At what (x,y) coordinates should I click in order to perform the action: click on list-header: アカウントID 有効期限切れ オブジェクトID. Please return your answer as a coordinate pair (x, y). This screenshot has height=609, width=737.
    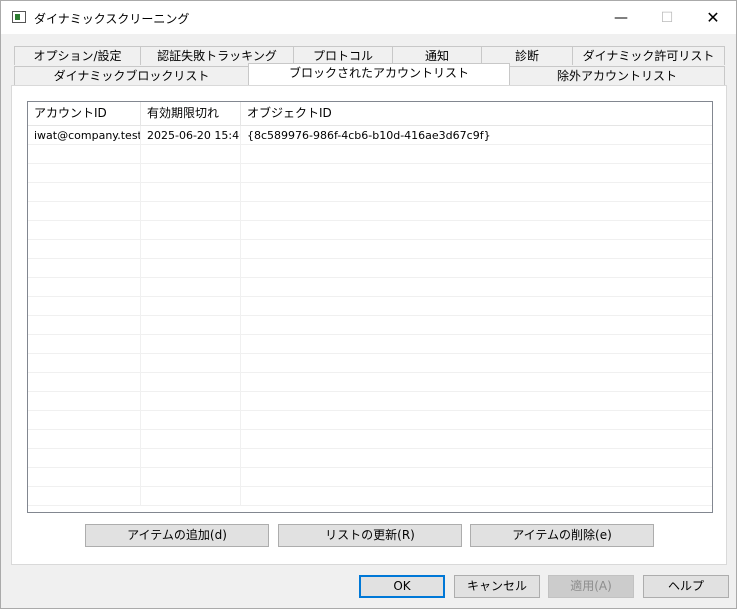
    Looking at the image, I should click on (370, 114).